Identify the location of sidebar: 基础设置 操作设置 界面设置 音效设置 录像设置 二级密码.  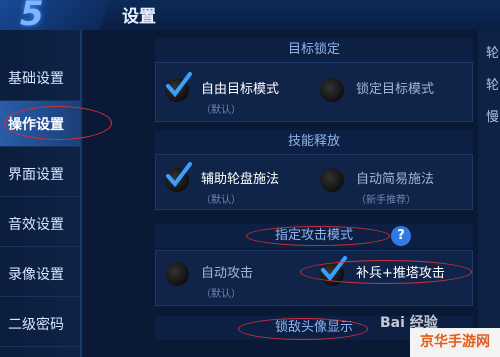
(40, 193).